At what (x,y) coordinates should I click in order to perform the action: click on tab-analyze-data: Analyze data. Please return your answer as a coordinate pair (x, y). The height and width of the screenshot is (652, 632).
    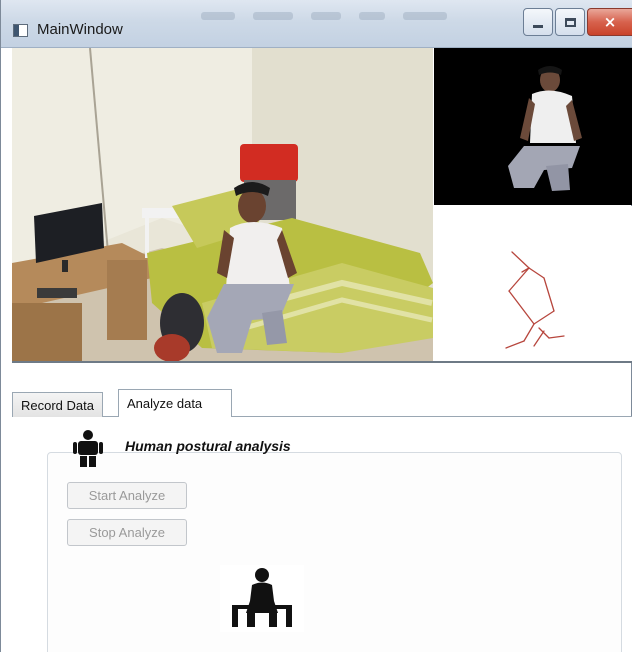
    Looking at the image, I should click on (175, 403).